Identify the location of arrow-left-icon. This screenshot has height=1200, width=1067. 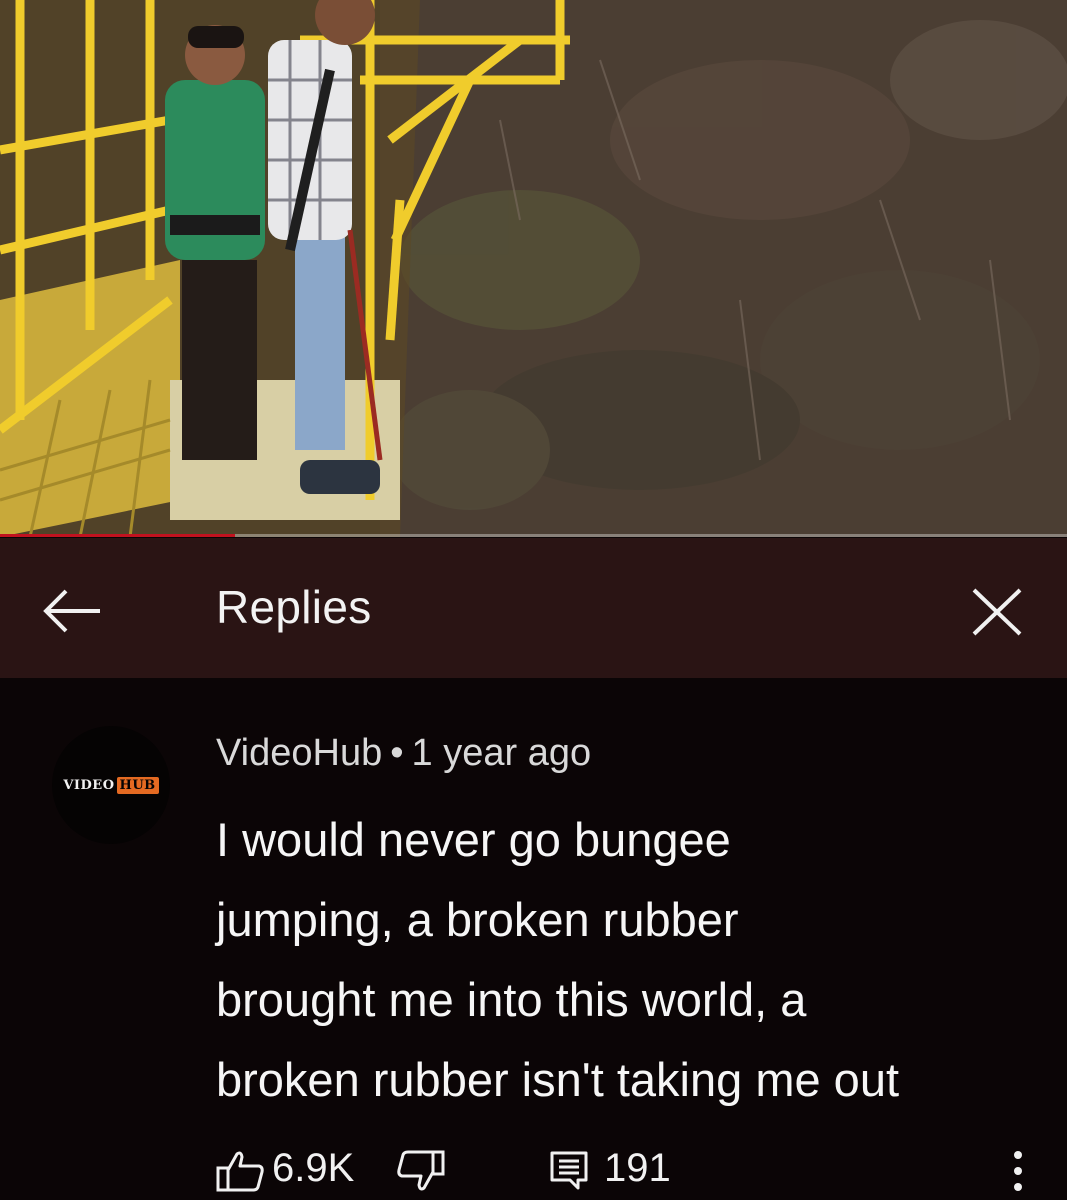
(72, 611).